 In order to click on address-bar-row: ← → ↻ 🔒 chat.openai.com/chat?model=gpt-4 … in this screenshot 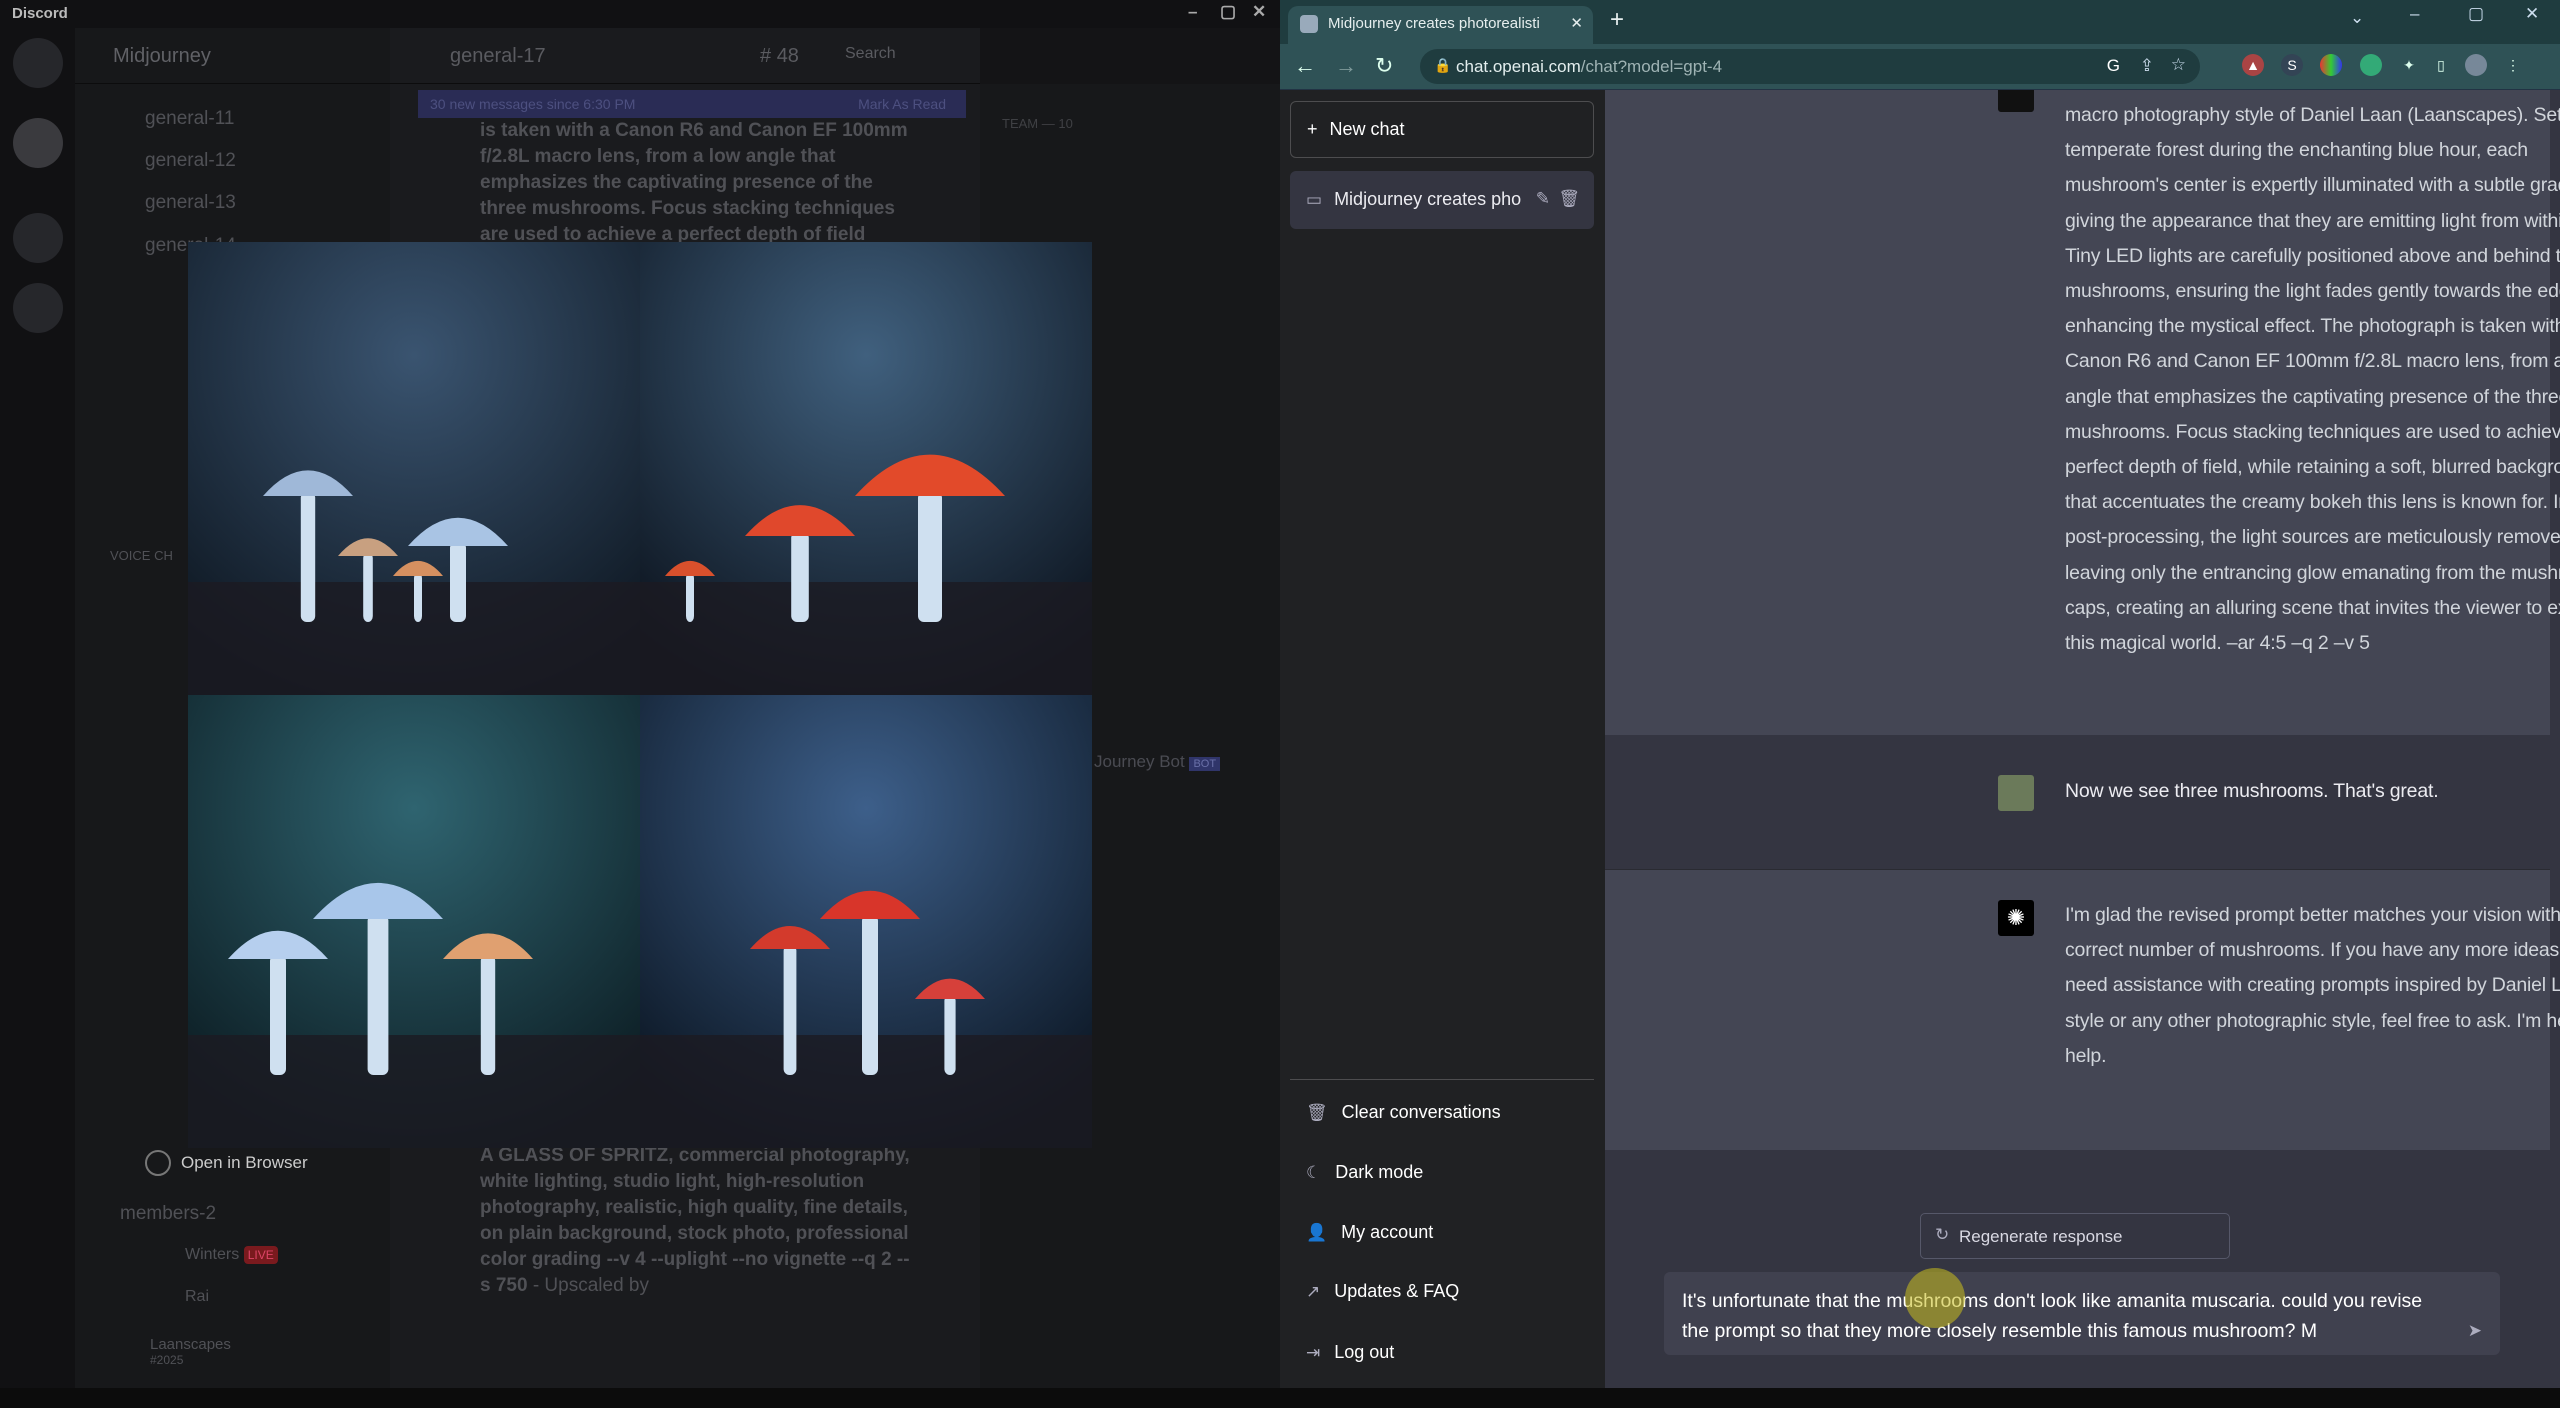, I will do `click(1920, 67)`.